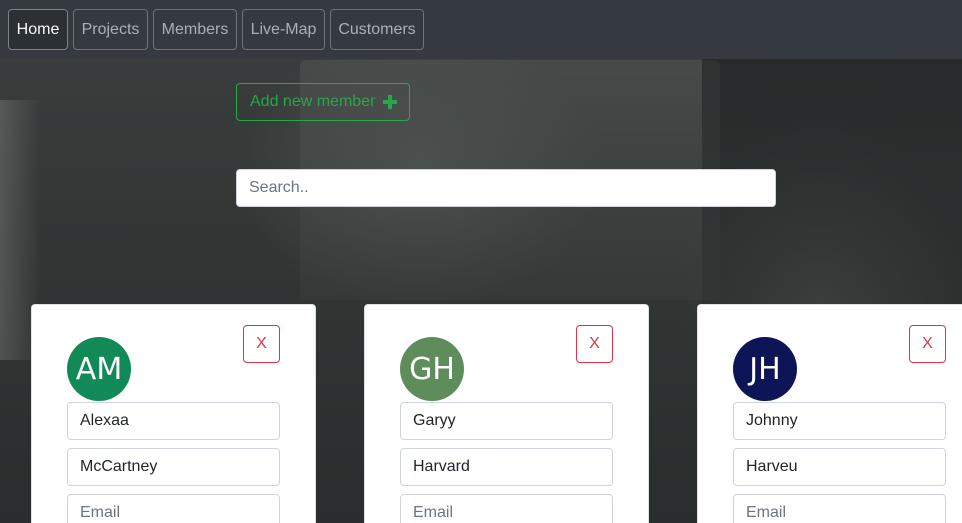 This screenshot has width=962, height=523. Describe the element at coordinates (765, 369) in the screenshot. I see `avatar: JH` at that location.